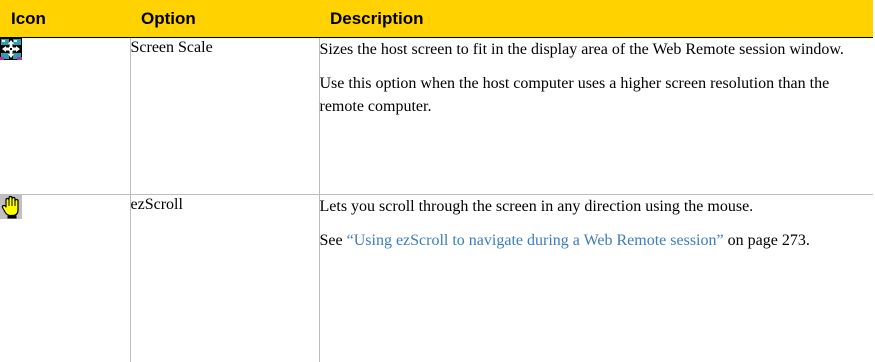 Image resolution: width=875 pixels, height=362 pixels. Describe the element at coordinates (224, 278) in the screenshot. I see `option-name: ezScroll` at that location.